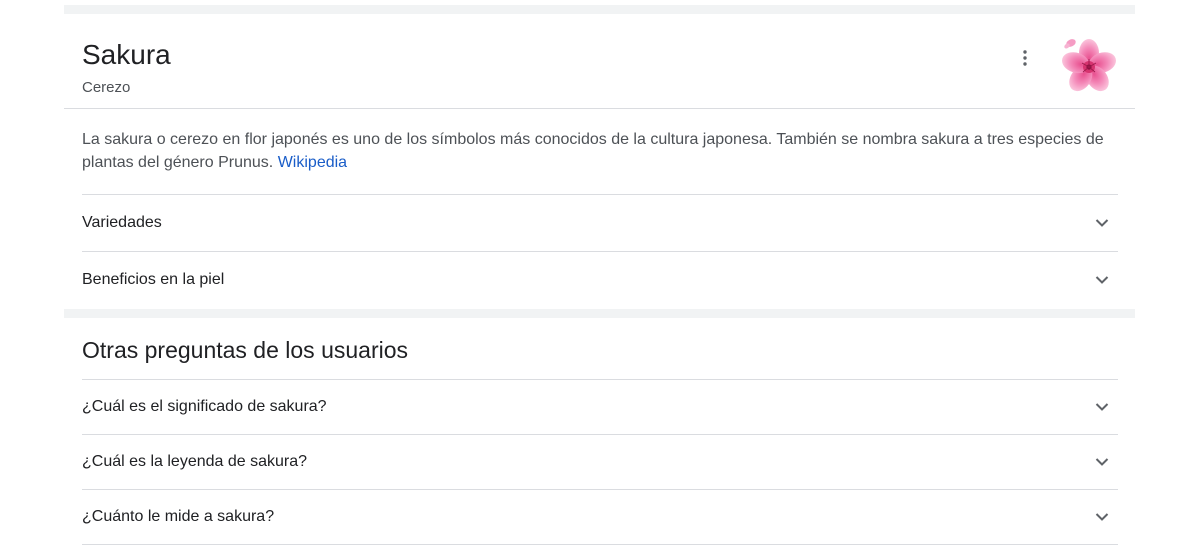 This screenshot has width=1200, height=555. I want to click on question-label: ¿Cuál es el significado de sakura?, so click(204, 406).